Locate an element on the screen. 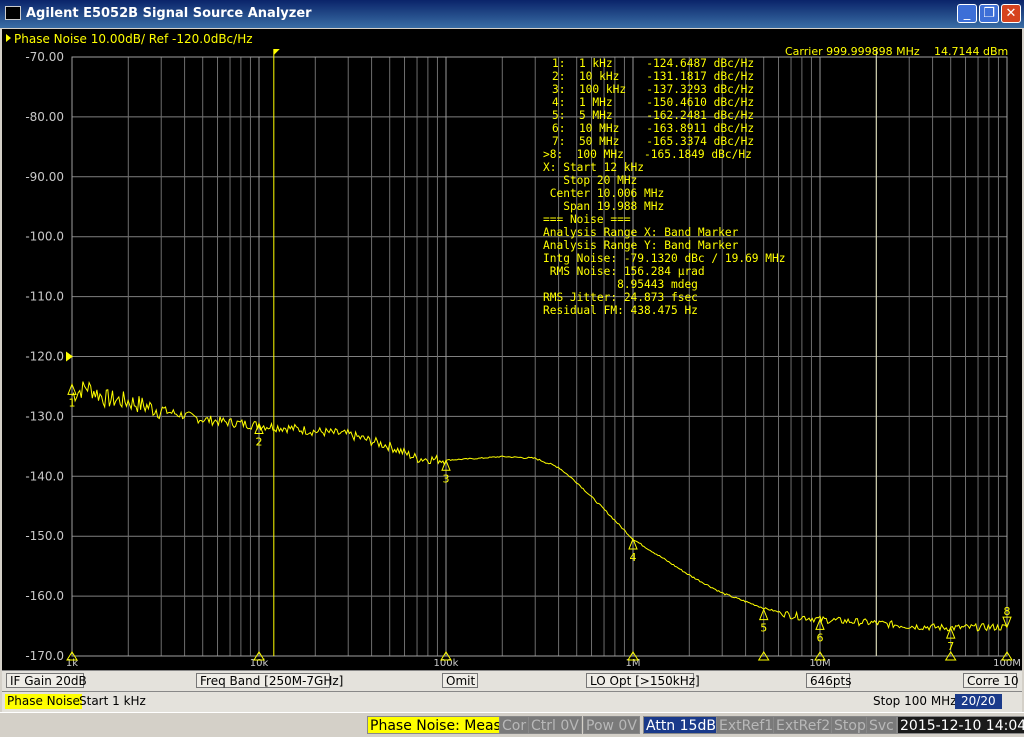  freq-band-softkey: Freq Band [250M-7GHz] is located at coordinates (269, 680).